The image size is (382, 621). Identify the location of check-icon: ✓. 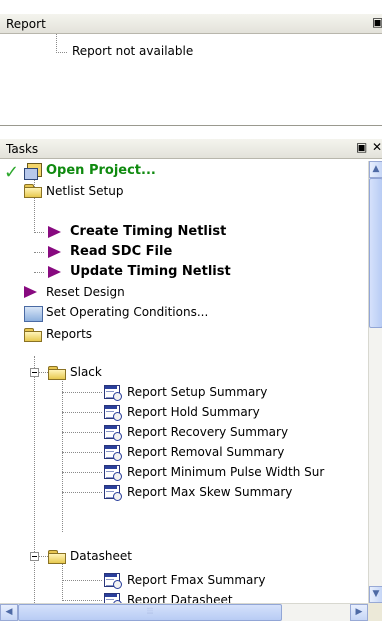
(12, 172).